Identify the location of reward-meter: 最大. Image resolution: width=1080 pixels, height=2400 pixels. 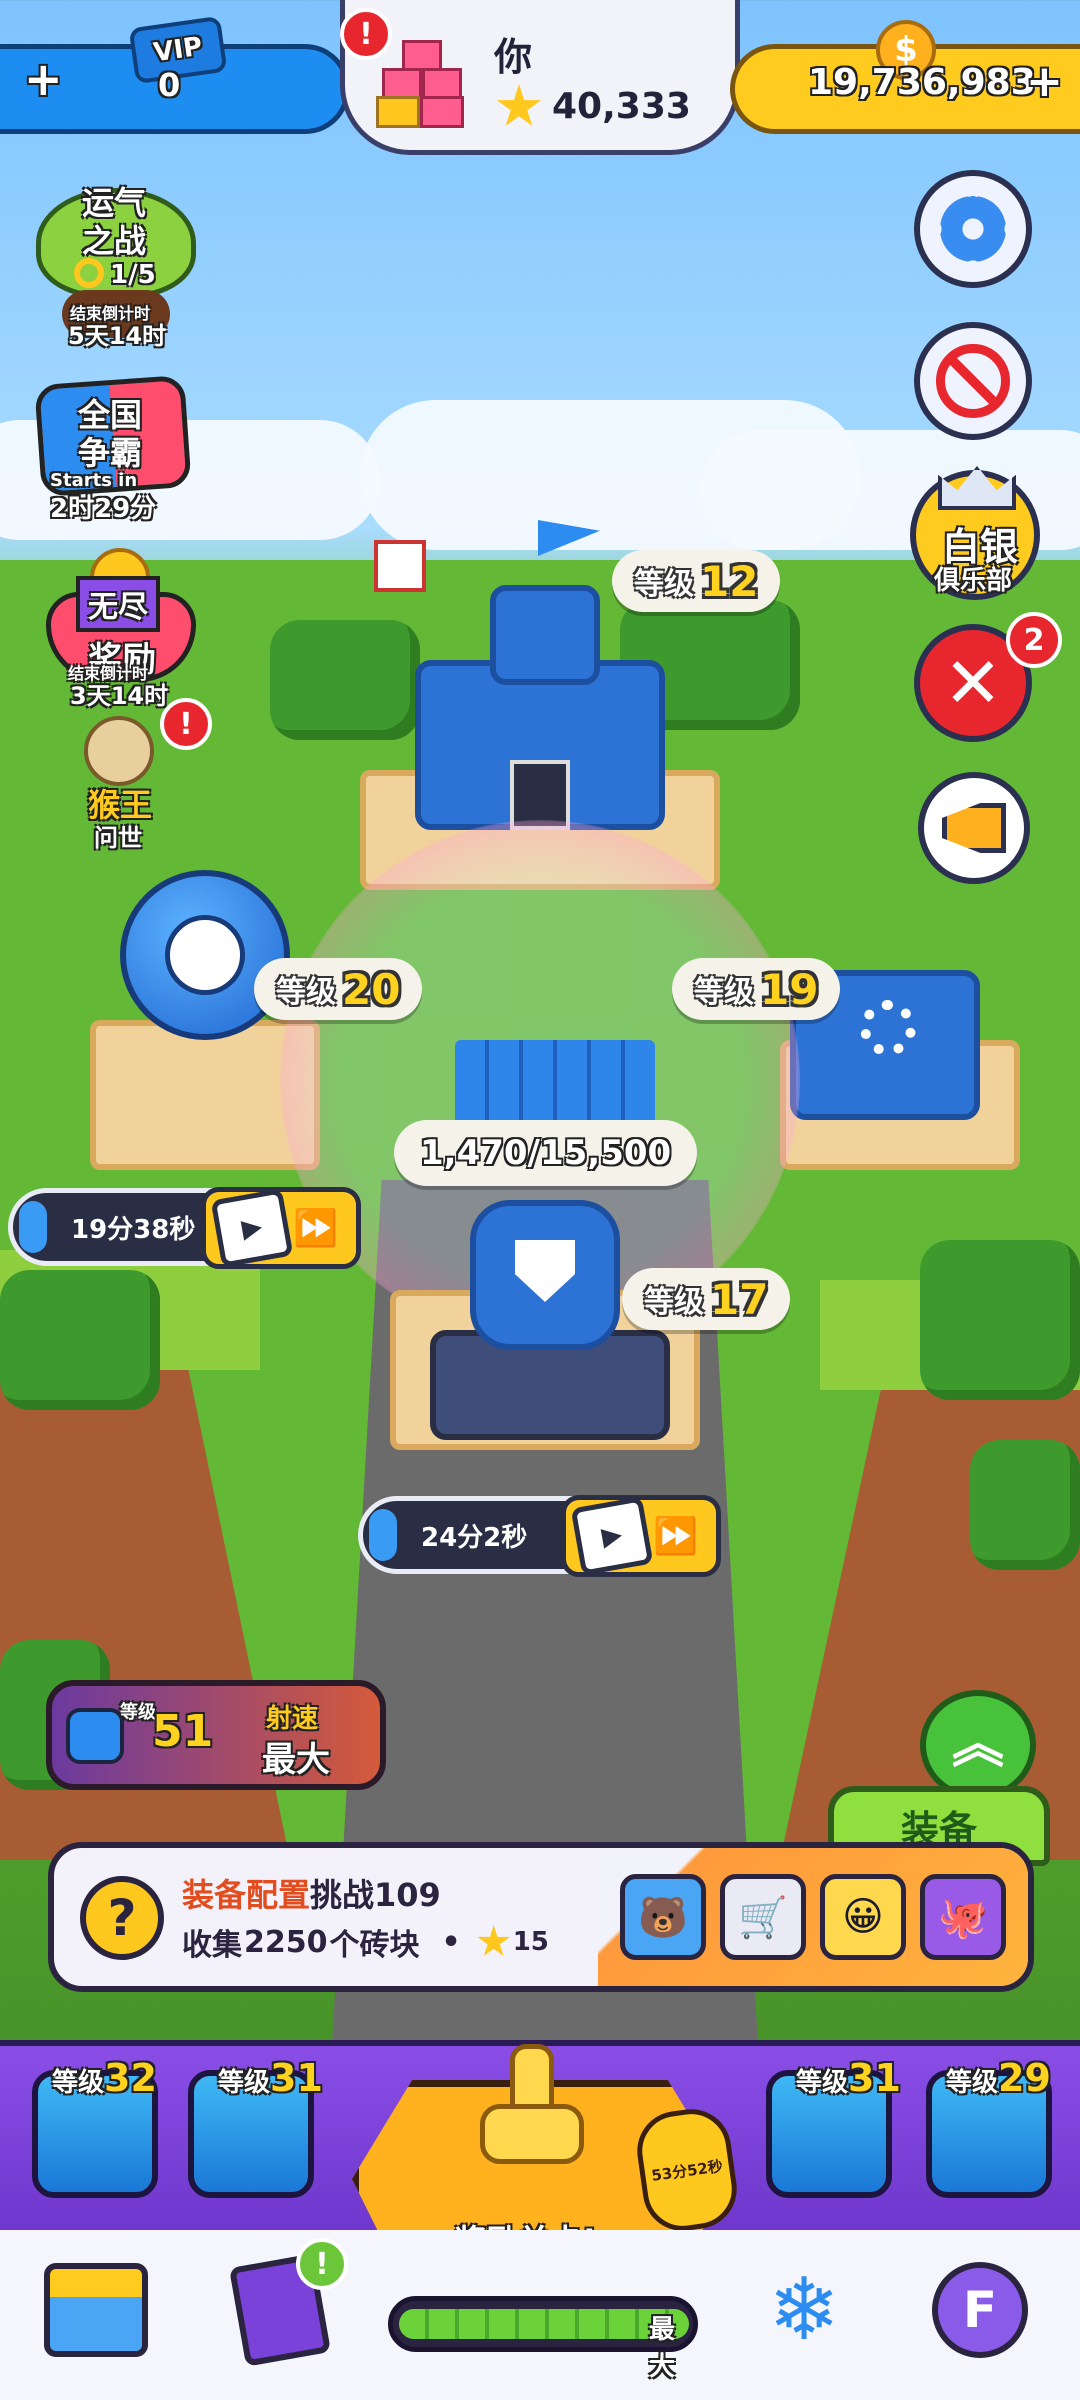
(543, 2339).